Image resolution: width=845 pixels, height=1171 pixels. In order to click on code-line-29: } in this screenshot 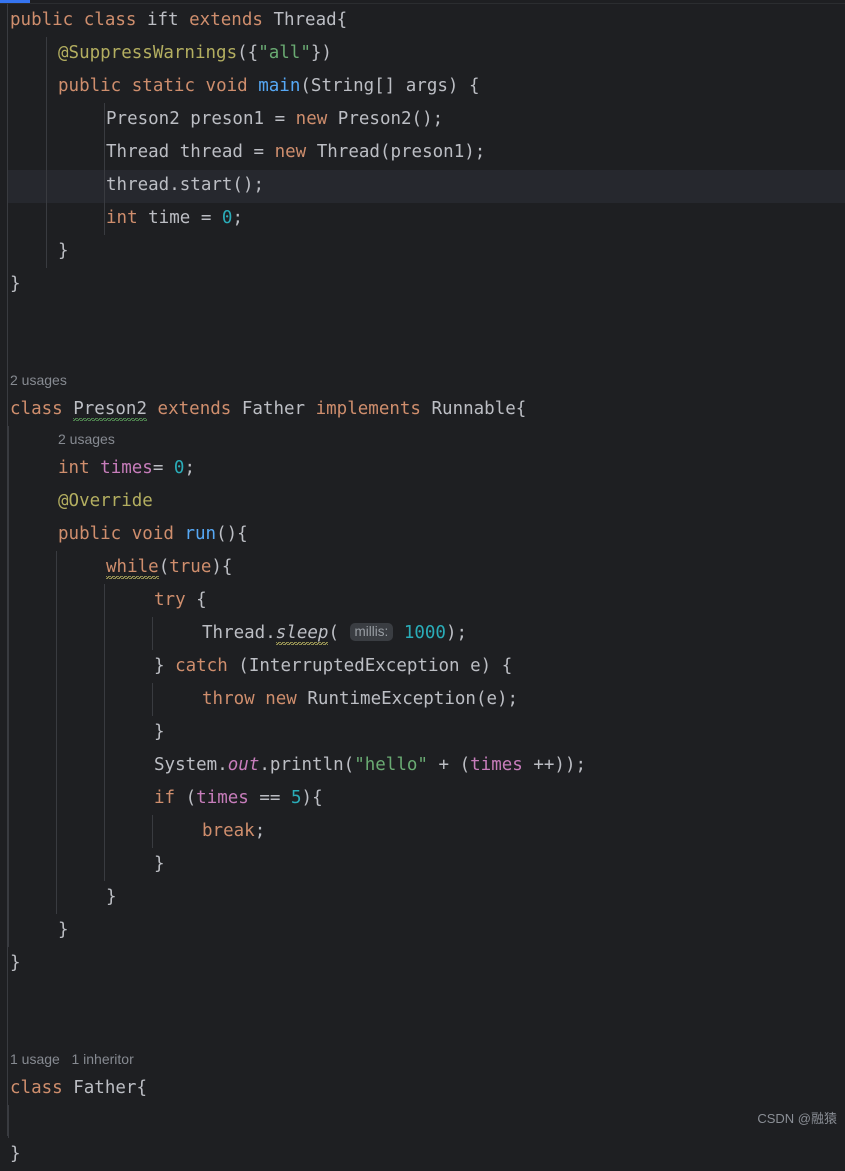, I will do `click(422, 963)`.